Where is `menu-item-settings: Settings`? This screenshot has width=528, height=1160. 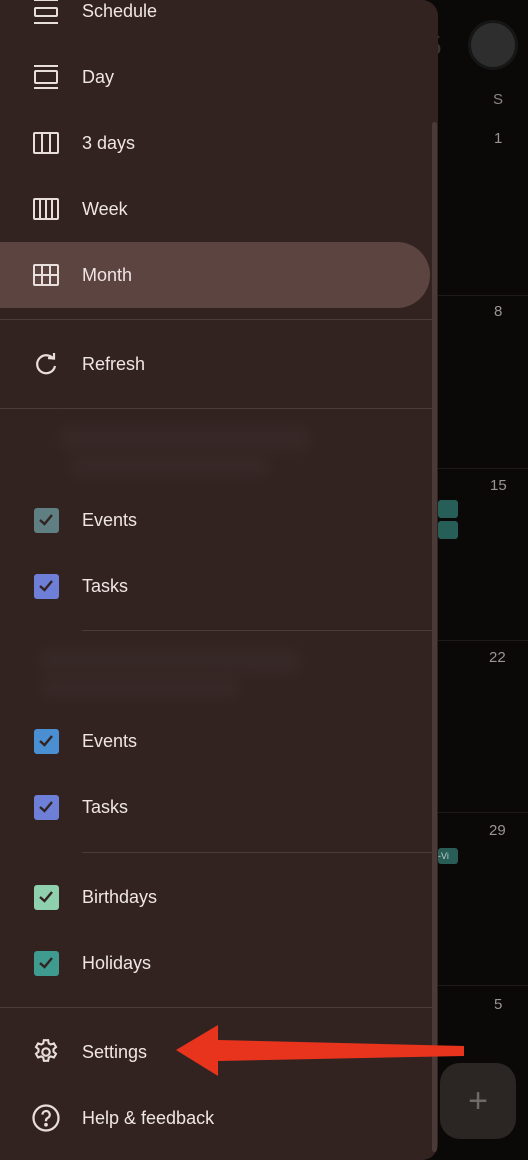
menu-item-settings: Settings is located at coordinates (215, 1052).